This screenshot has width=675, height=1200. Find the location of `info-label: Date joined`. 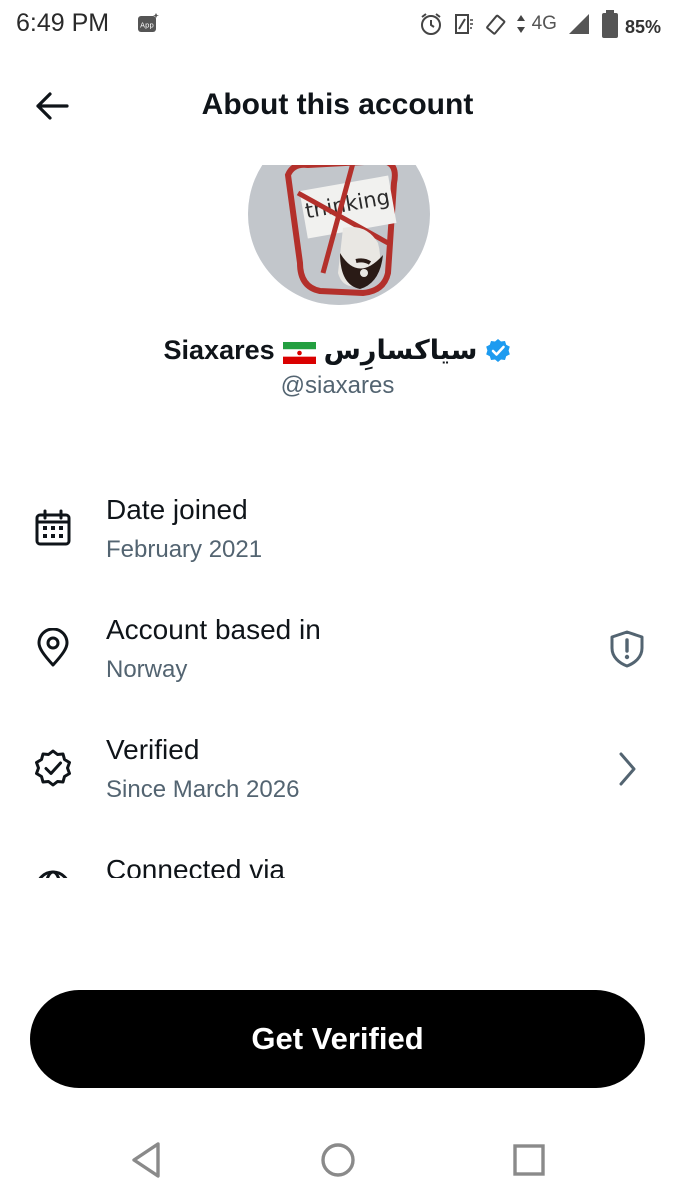

info-label: Date joined is located at coordinates (177, 509).